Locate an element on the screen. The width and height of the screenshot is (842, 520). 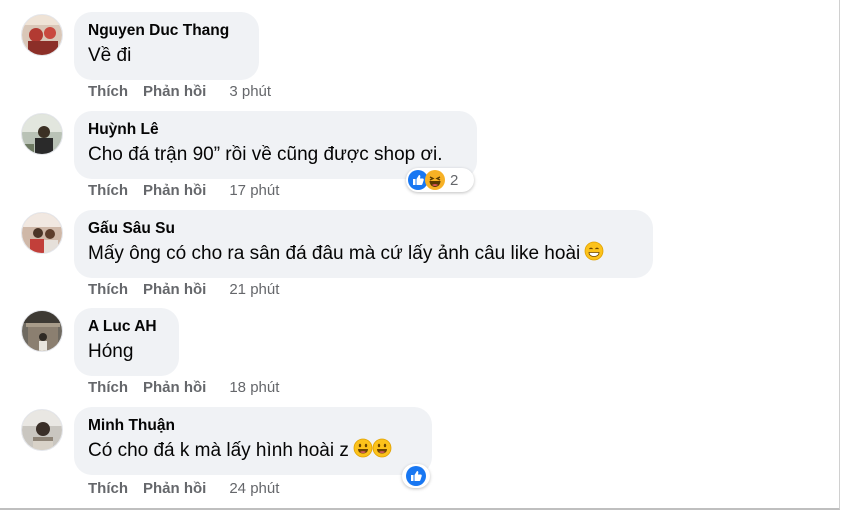
reaction-summary is located at coordinates (416, 476).